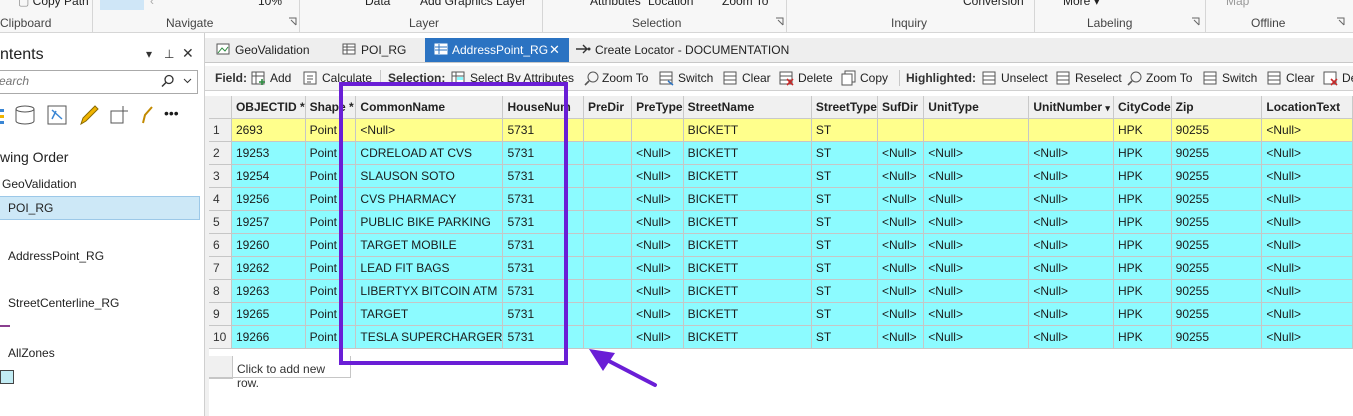 The height and width of the screenshot is (416, 1353). I want to click on copy-button: Copy, so click(874, 78).